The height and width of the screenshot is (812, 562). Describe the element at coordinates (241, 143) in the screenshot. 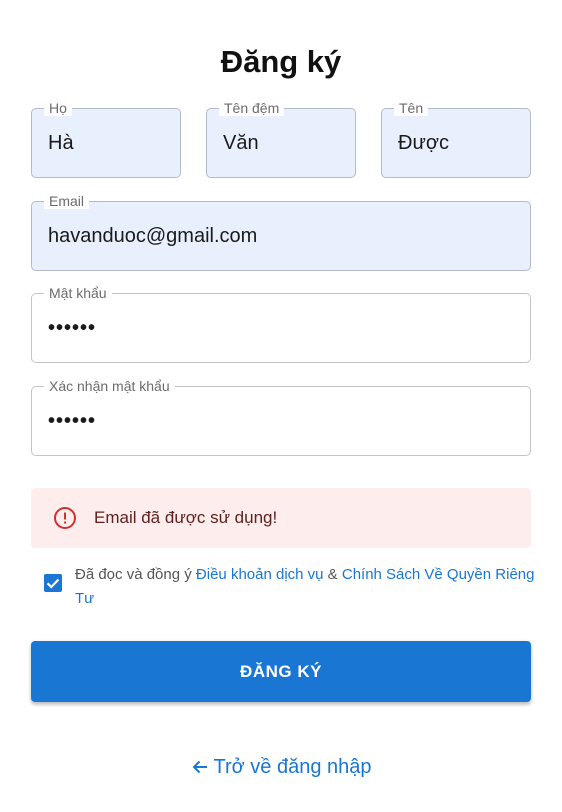

I see `middle-name-value: Văn` at that location.